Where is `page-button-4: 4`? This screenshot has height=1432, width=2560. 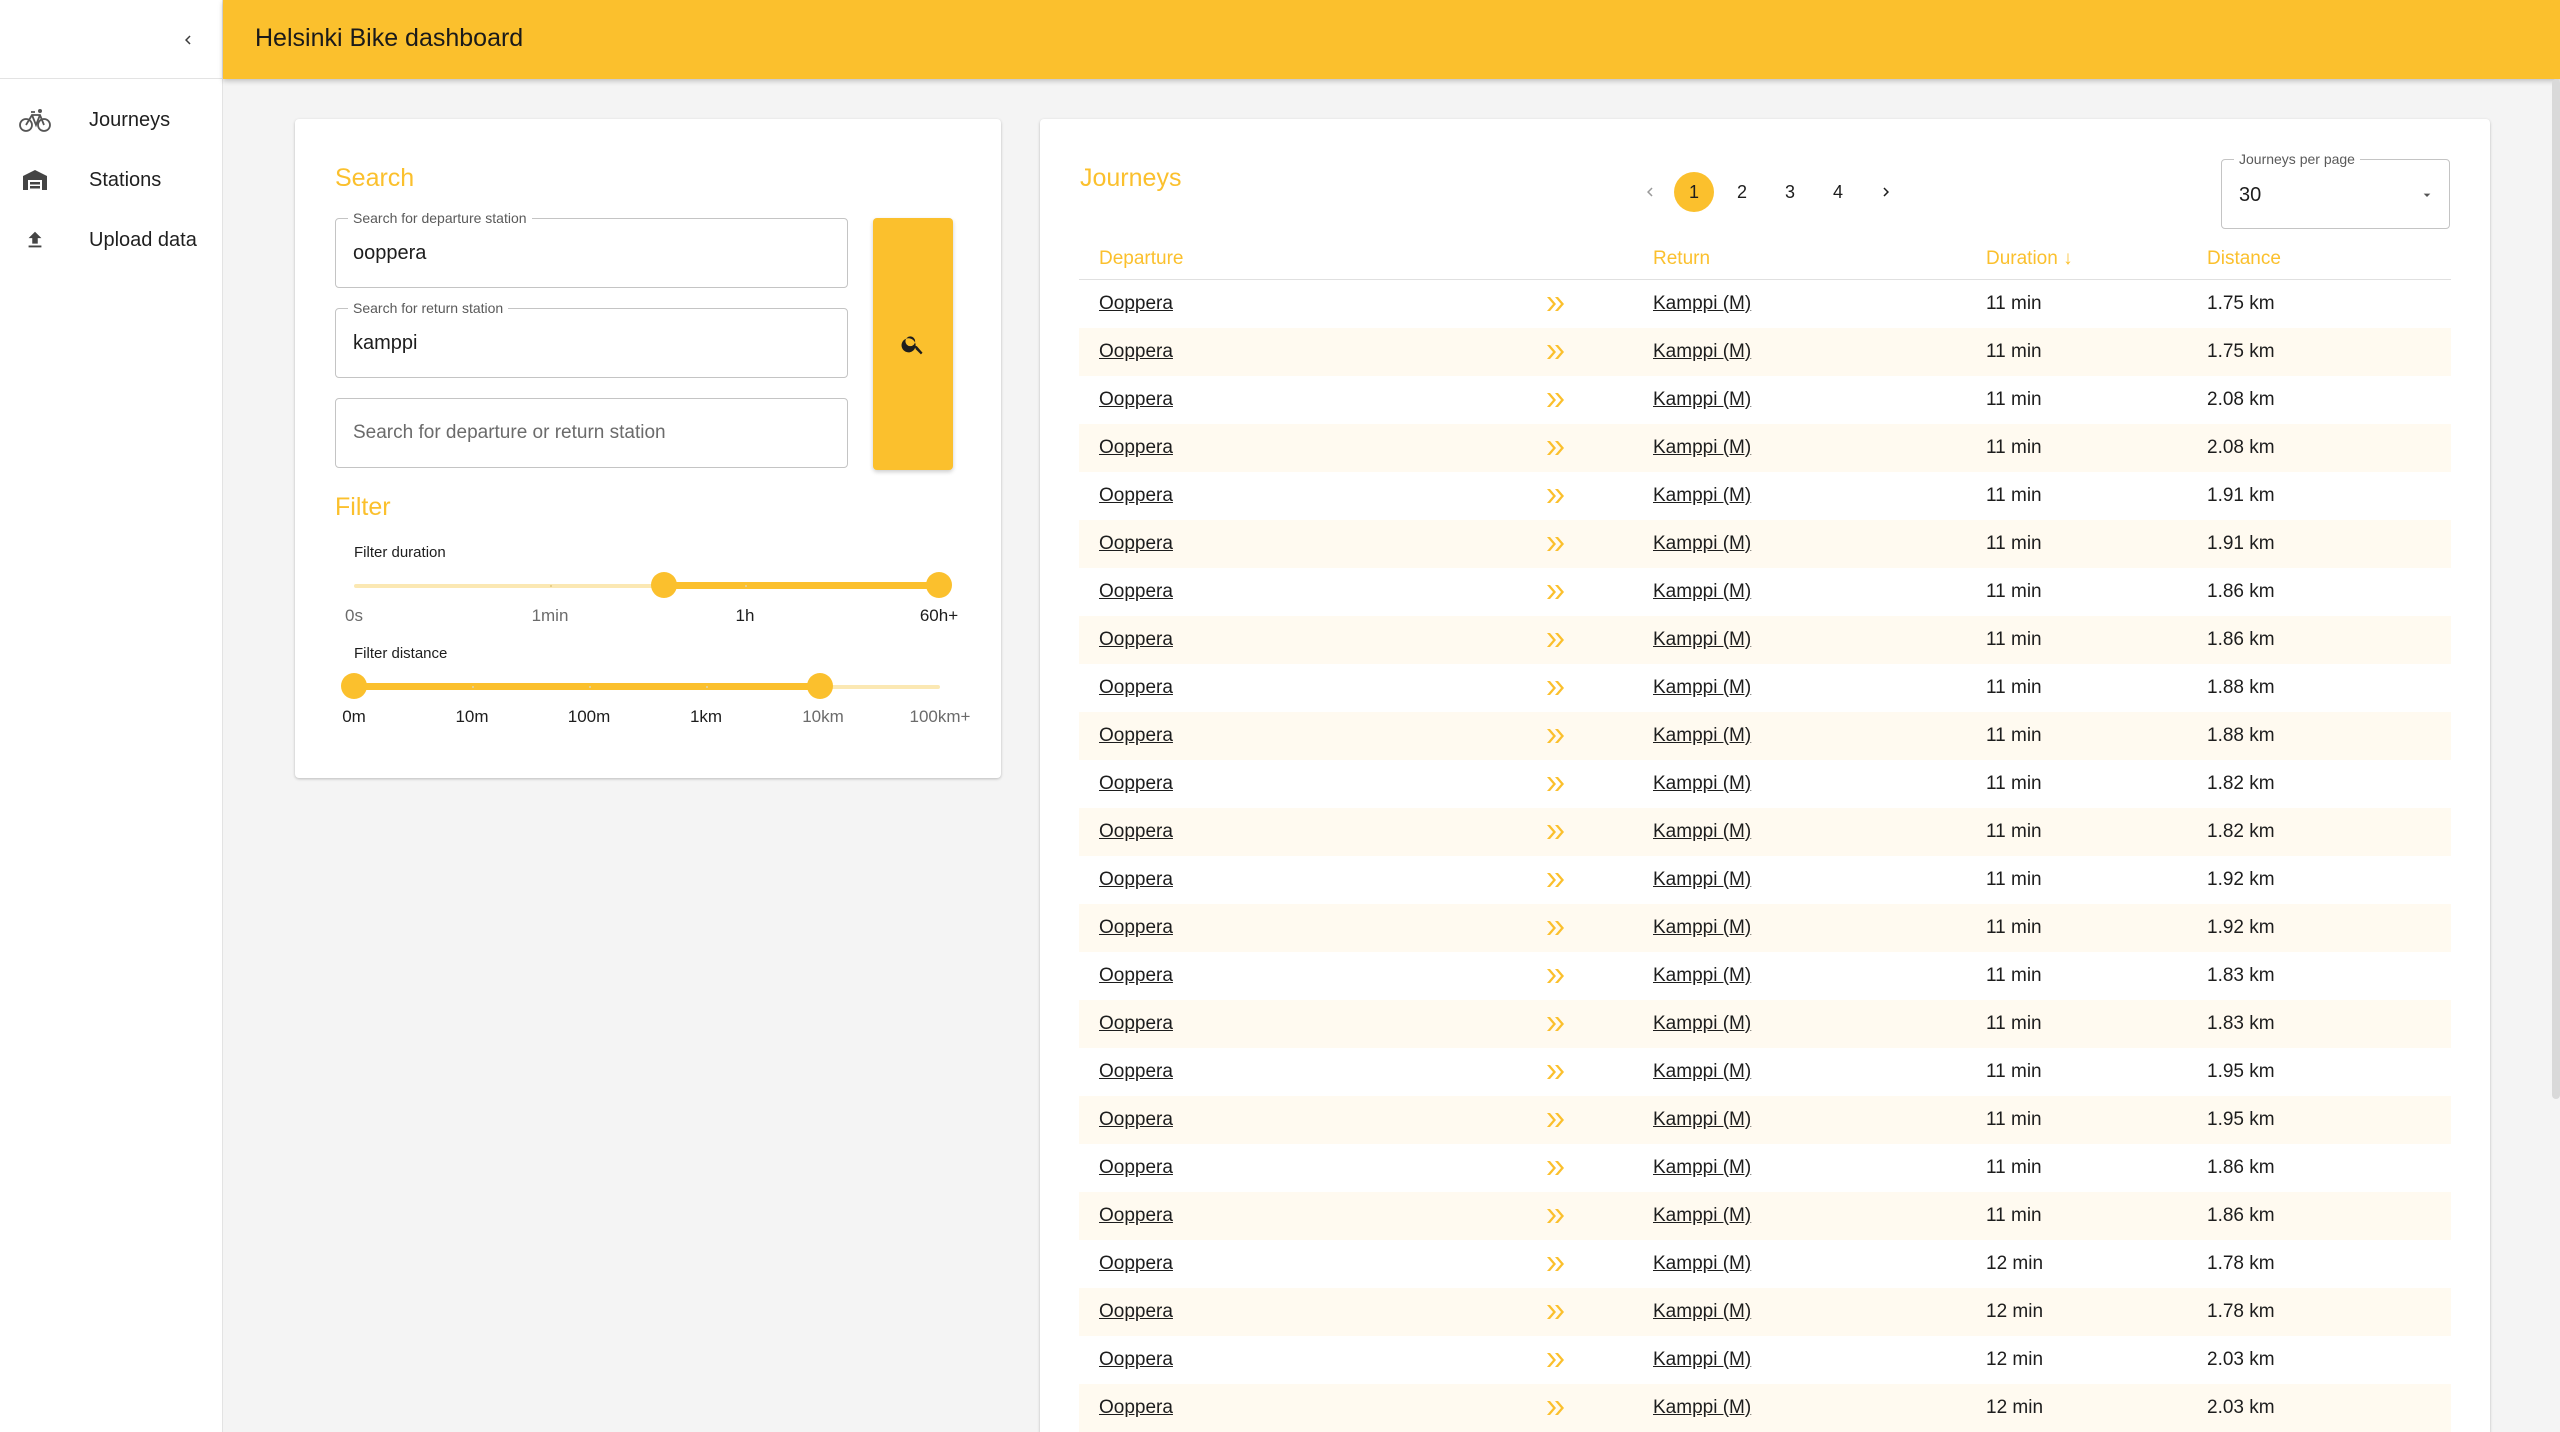 page-button-4: 4 is located at coordinates (1838, 192).